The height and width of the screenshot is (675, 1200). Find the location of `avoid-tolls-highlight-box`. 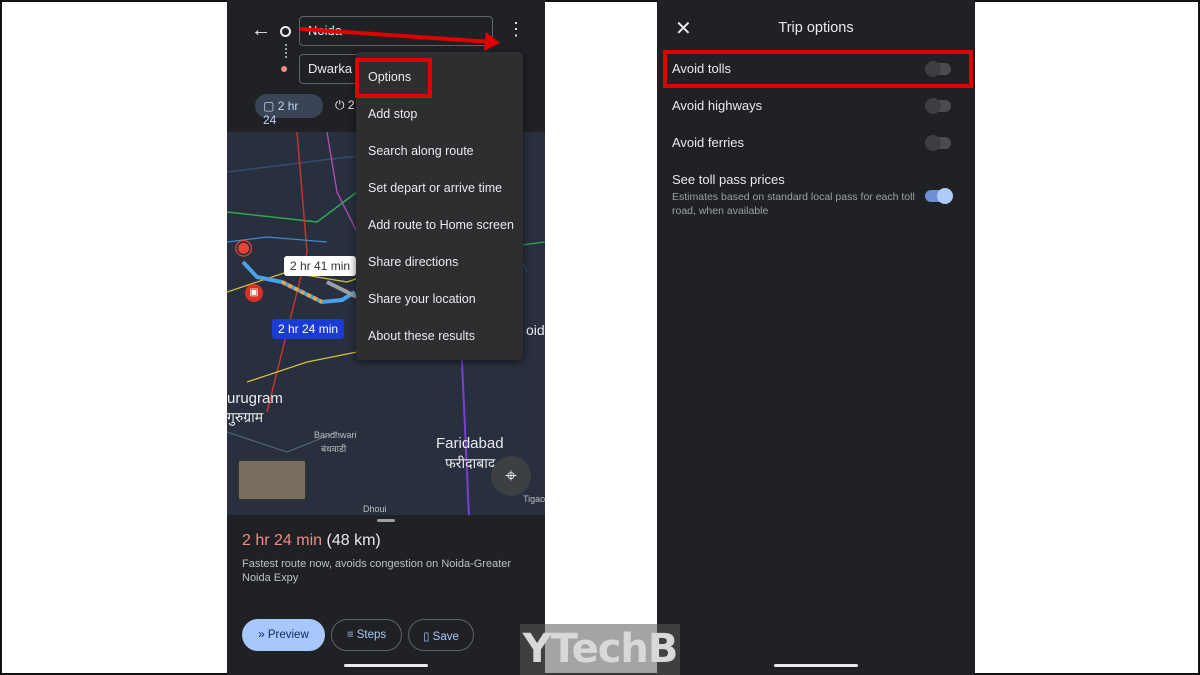

avoid-tolls-highlight-box is located at coordinates (818, 69).